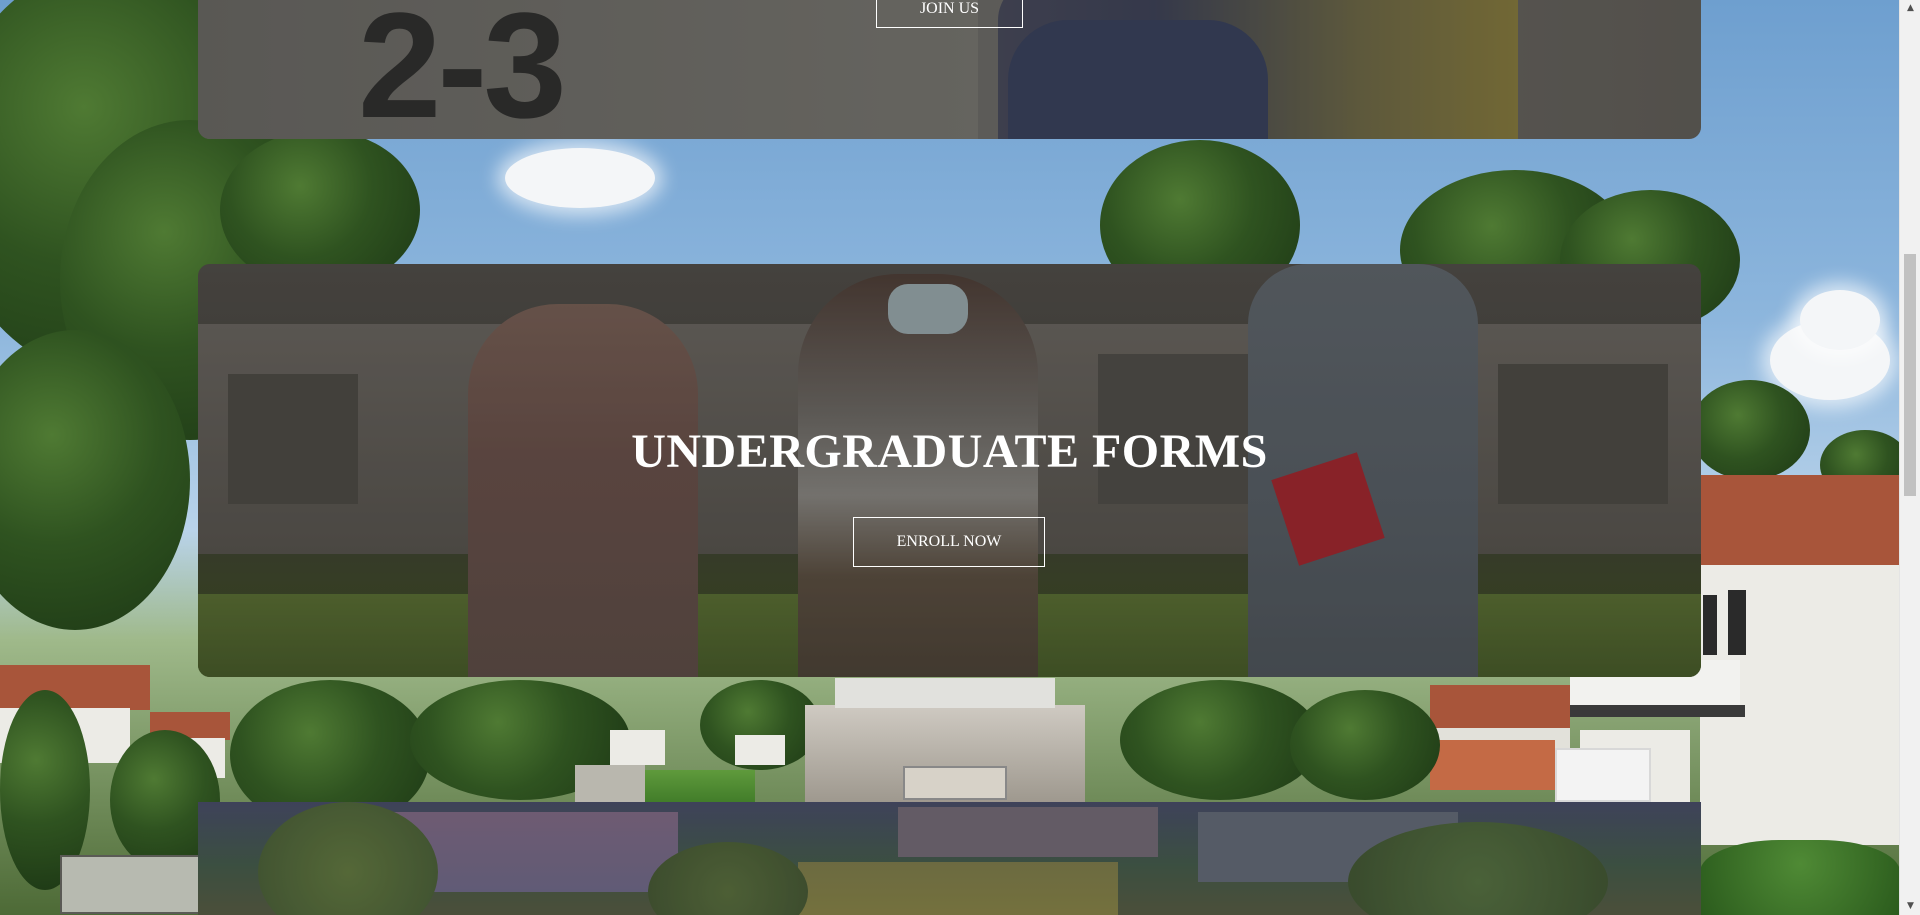  What do you see at coordinates (949, 69) in the screenshot?
I see `join-us-card: 2-3 JOIN US` at bounding box center [949, 69].